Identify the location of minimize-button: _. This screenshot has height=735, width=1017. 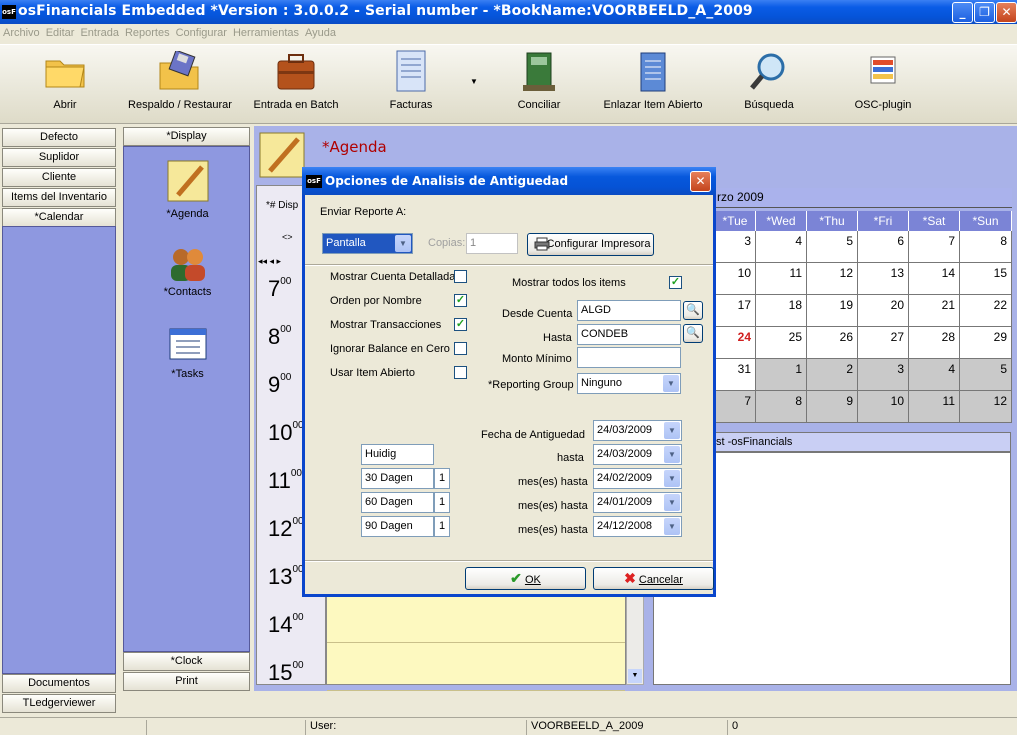
(962, 12).